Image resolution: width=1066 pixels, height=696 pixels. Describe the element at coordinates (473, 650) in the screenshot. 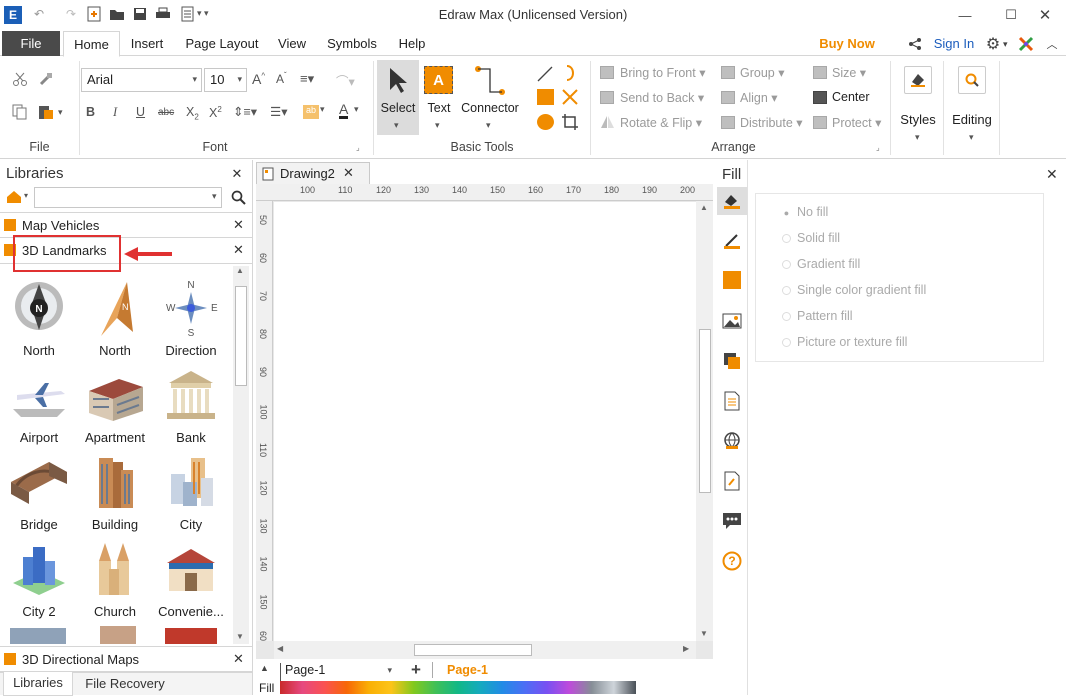

I see `horizontal-scroll-thumb` at that location.